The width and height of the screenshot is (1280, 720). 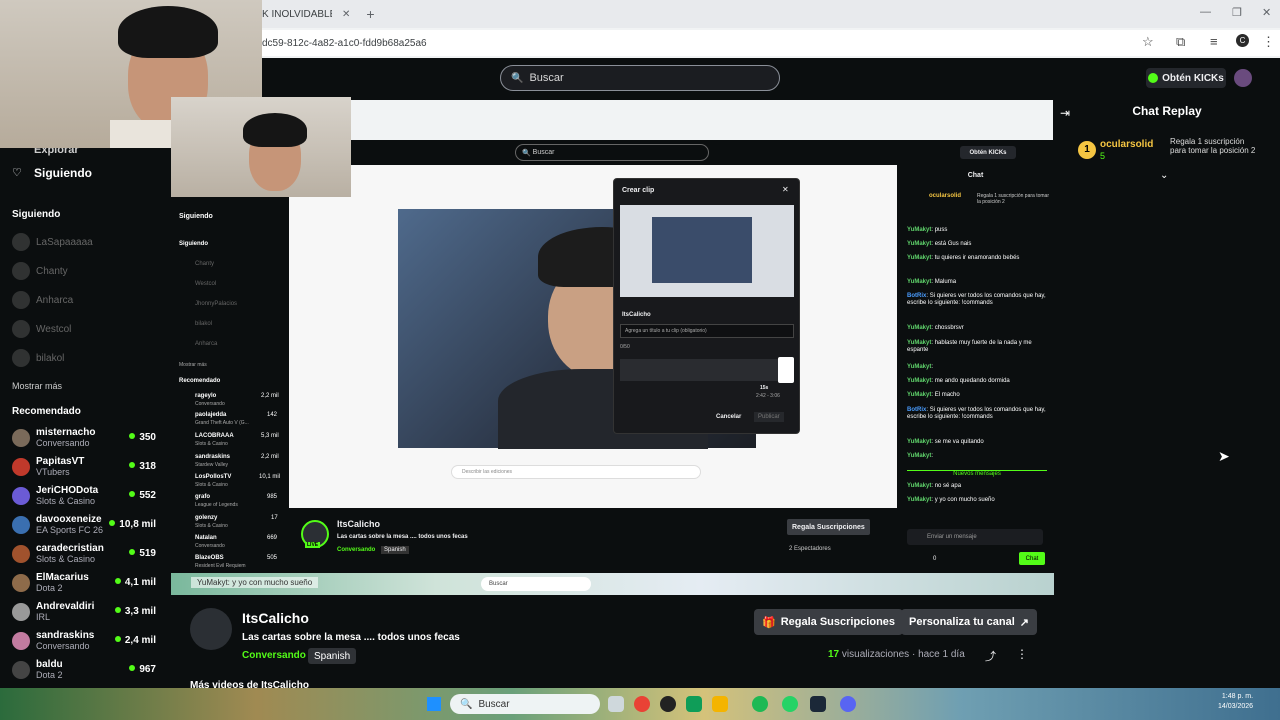 What do you see at coordinates (1153, 78) in the screenshot?
I see `kicks-icon` at bounding box center [1153, 78].